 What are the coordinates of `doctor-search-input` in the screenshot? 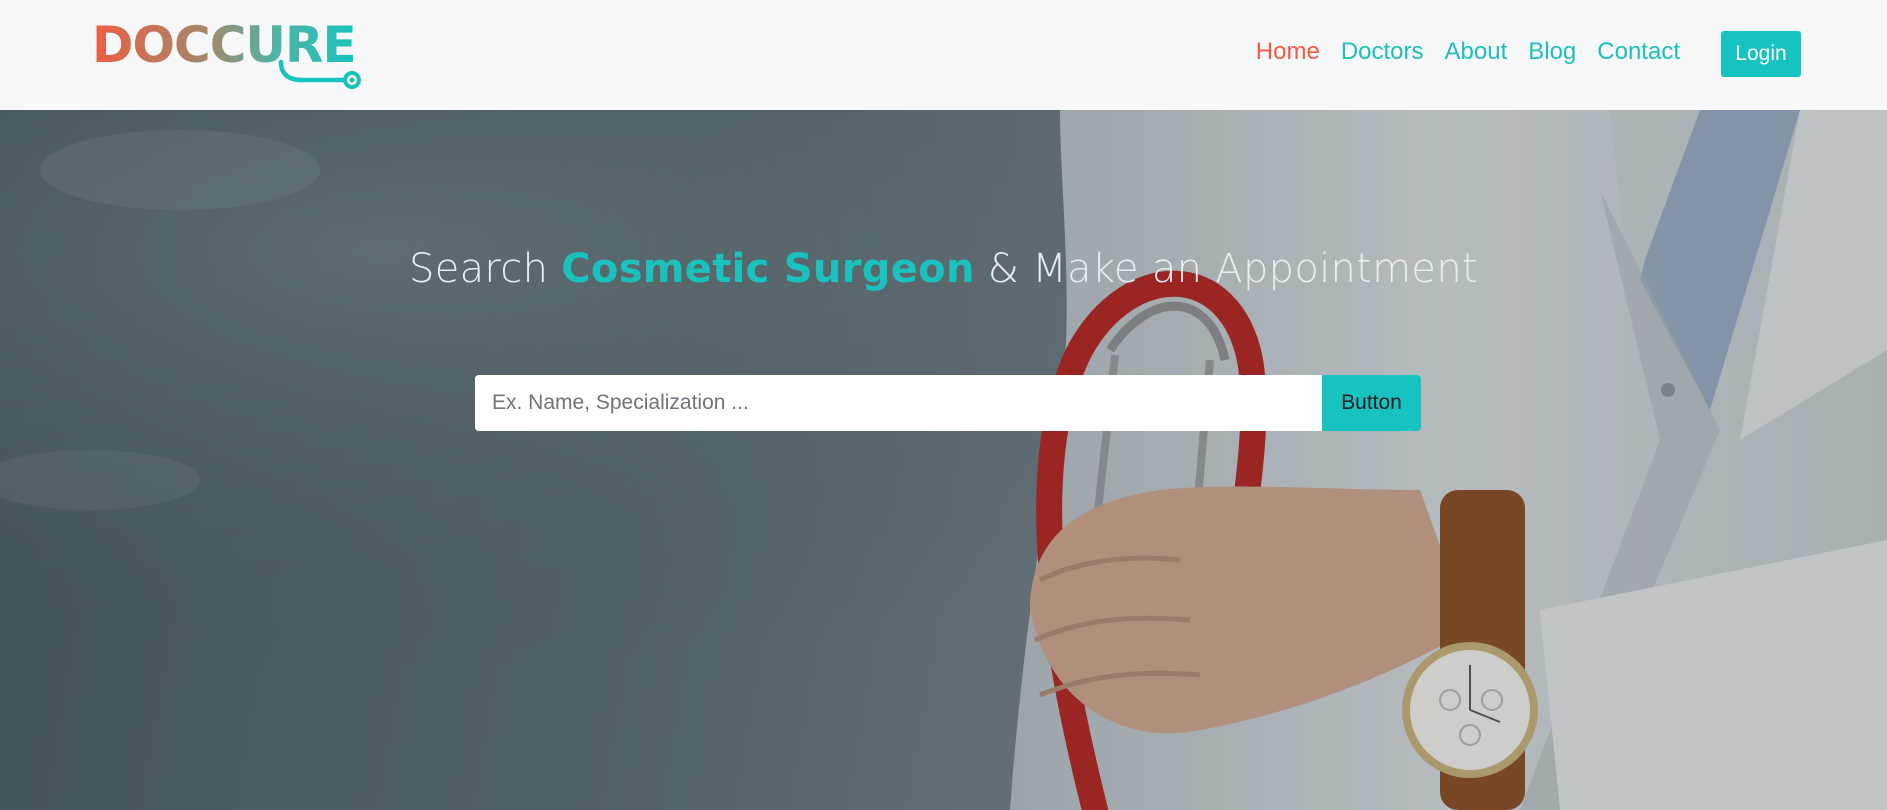 It's located at (898, 403).